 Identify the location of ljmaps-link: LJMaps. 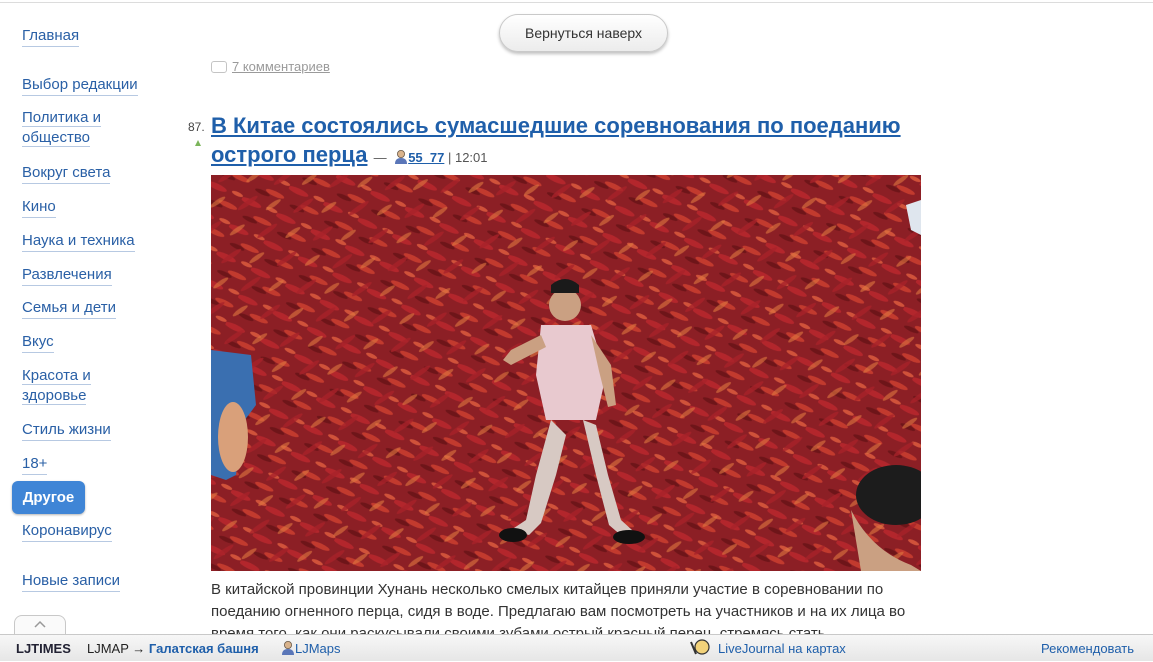
(311, 648).